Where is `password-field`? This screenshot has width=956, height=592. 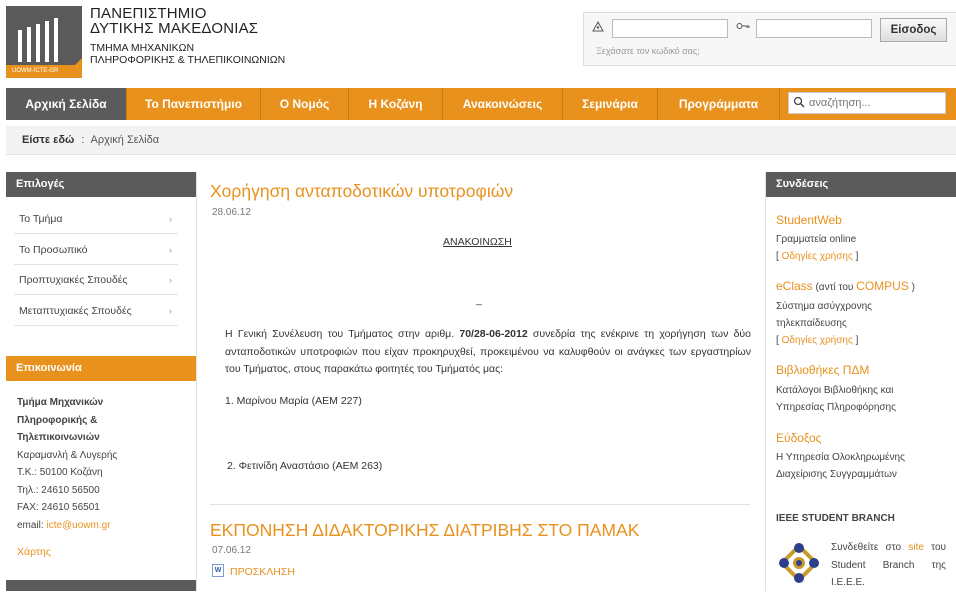 password-field is located at coordinates (814, 28).